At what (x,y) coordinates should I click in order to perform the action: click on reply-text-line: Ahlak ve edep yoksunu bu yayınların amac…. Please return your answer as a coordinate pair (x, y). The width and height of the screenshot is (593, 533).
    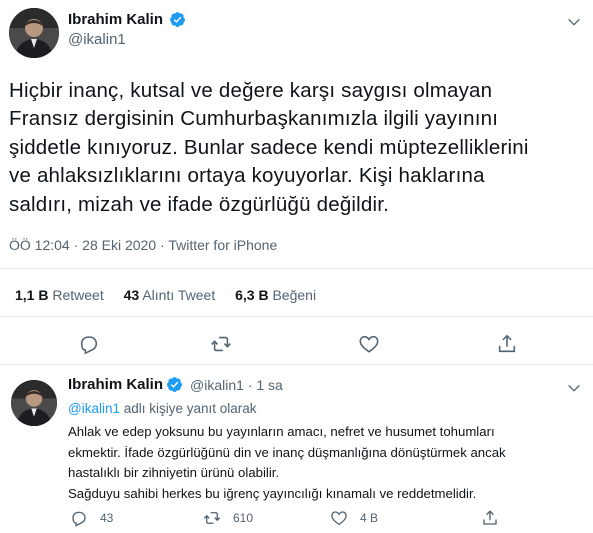
    Looking at the image, I should click on (281, 431).